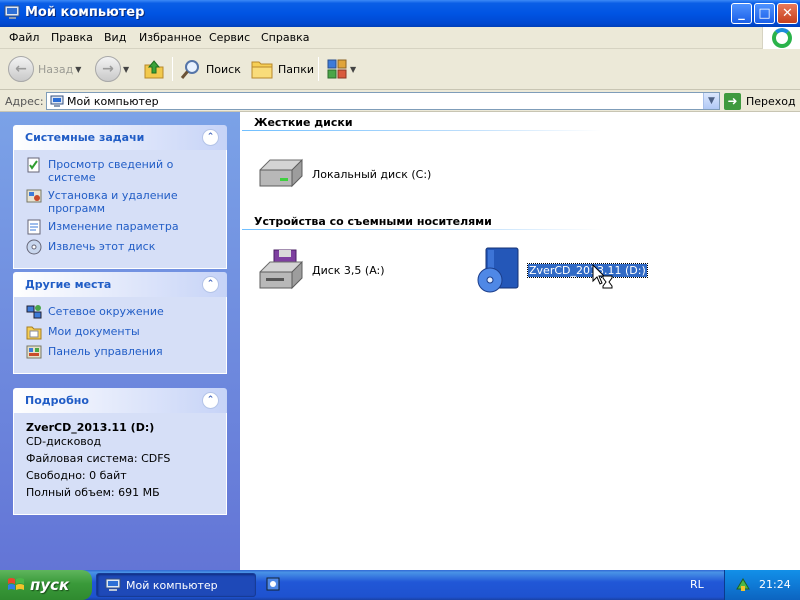 This screenshot has width=800, height=600. I want to click on other-places-title: Другие места, so click(68, 284).